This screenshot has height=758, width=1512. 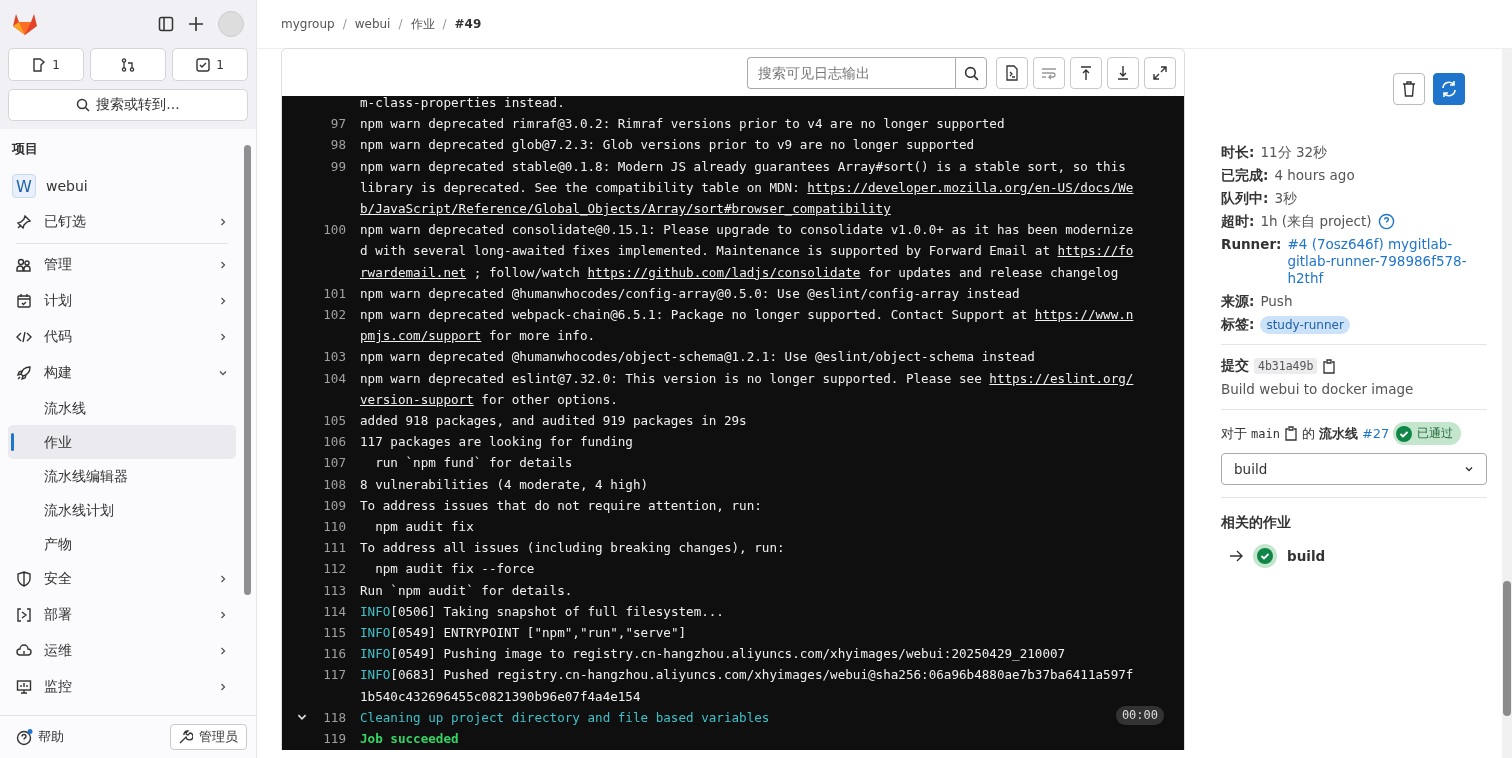 I want to click on raw-log-button, so click(x=1012, y=73).